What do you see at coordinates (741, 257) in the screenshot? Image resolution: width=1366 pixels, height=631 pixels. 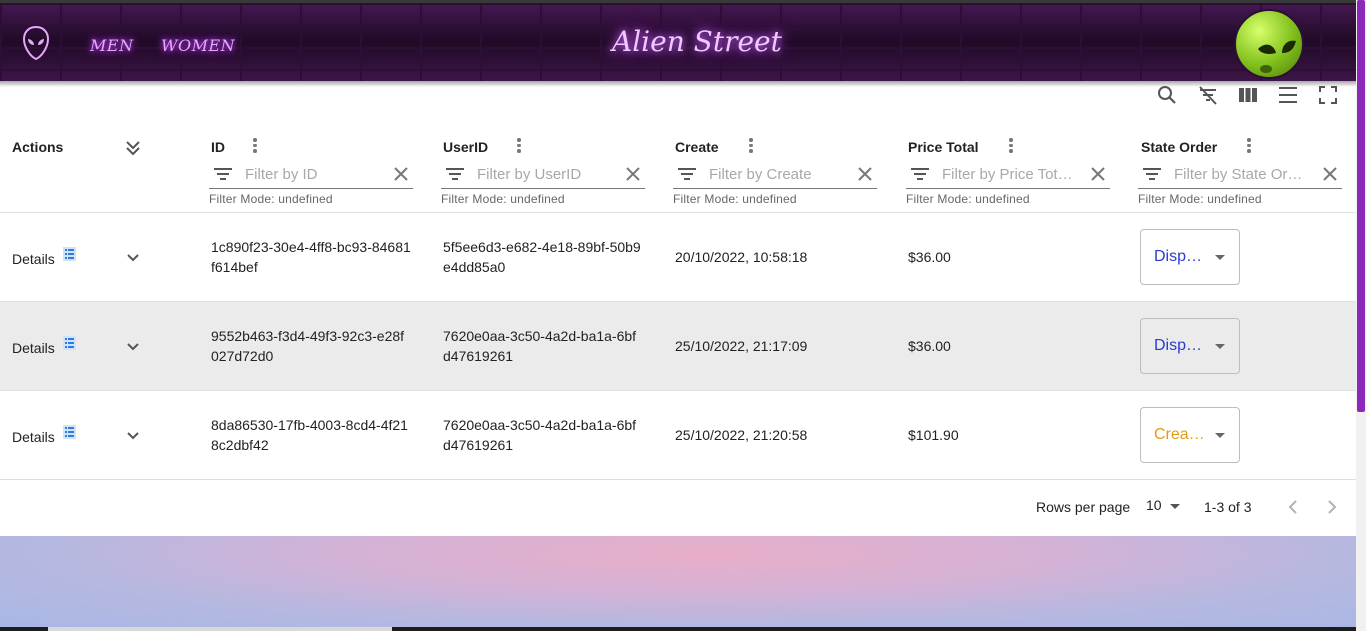 I see `cell-create: 20/10/2022, 10:58:18` at bounding box center [741, 257].